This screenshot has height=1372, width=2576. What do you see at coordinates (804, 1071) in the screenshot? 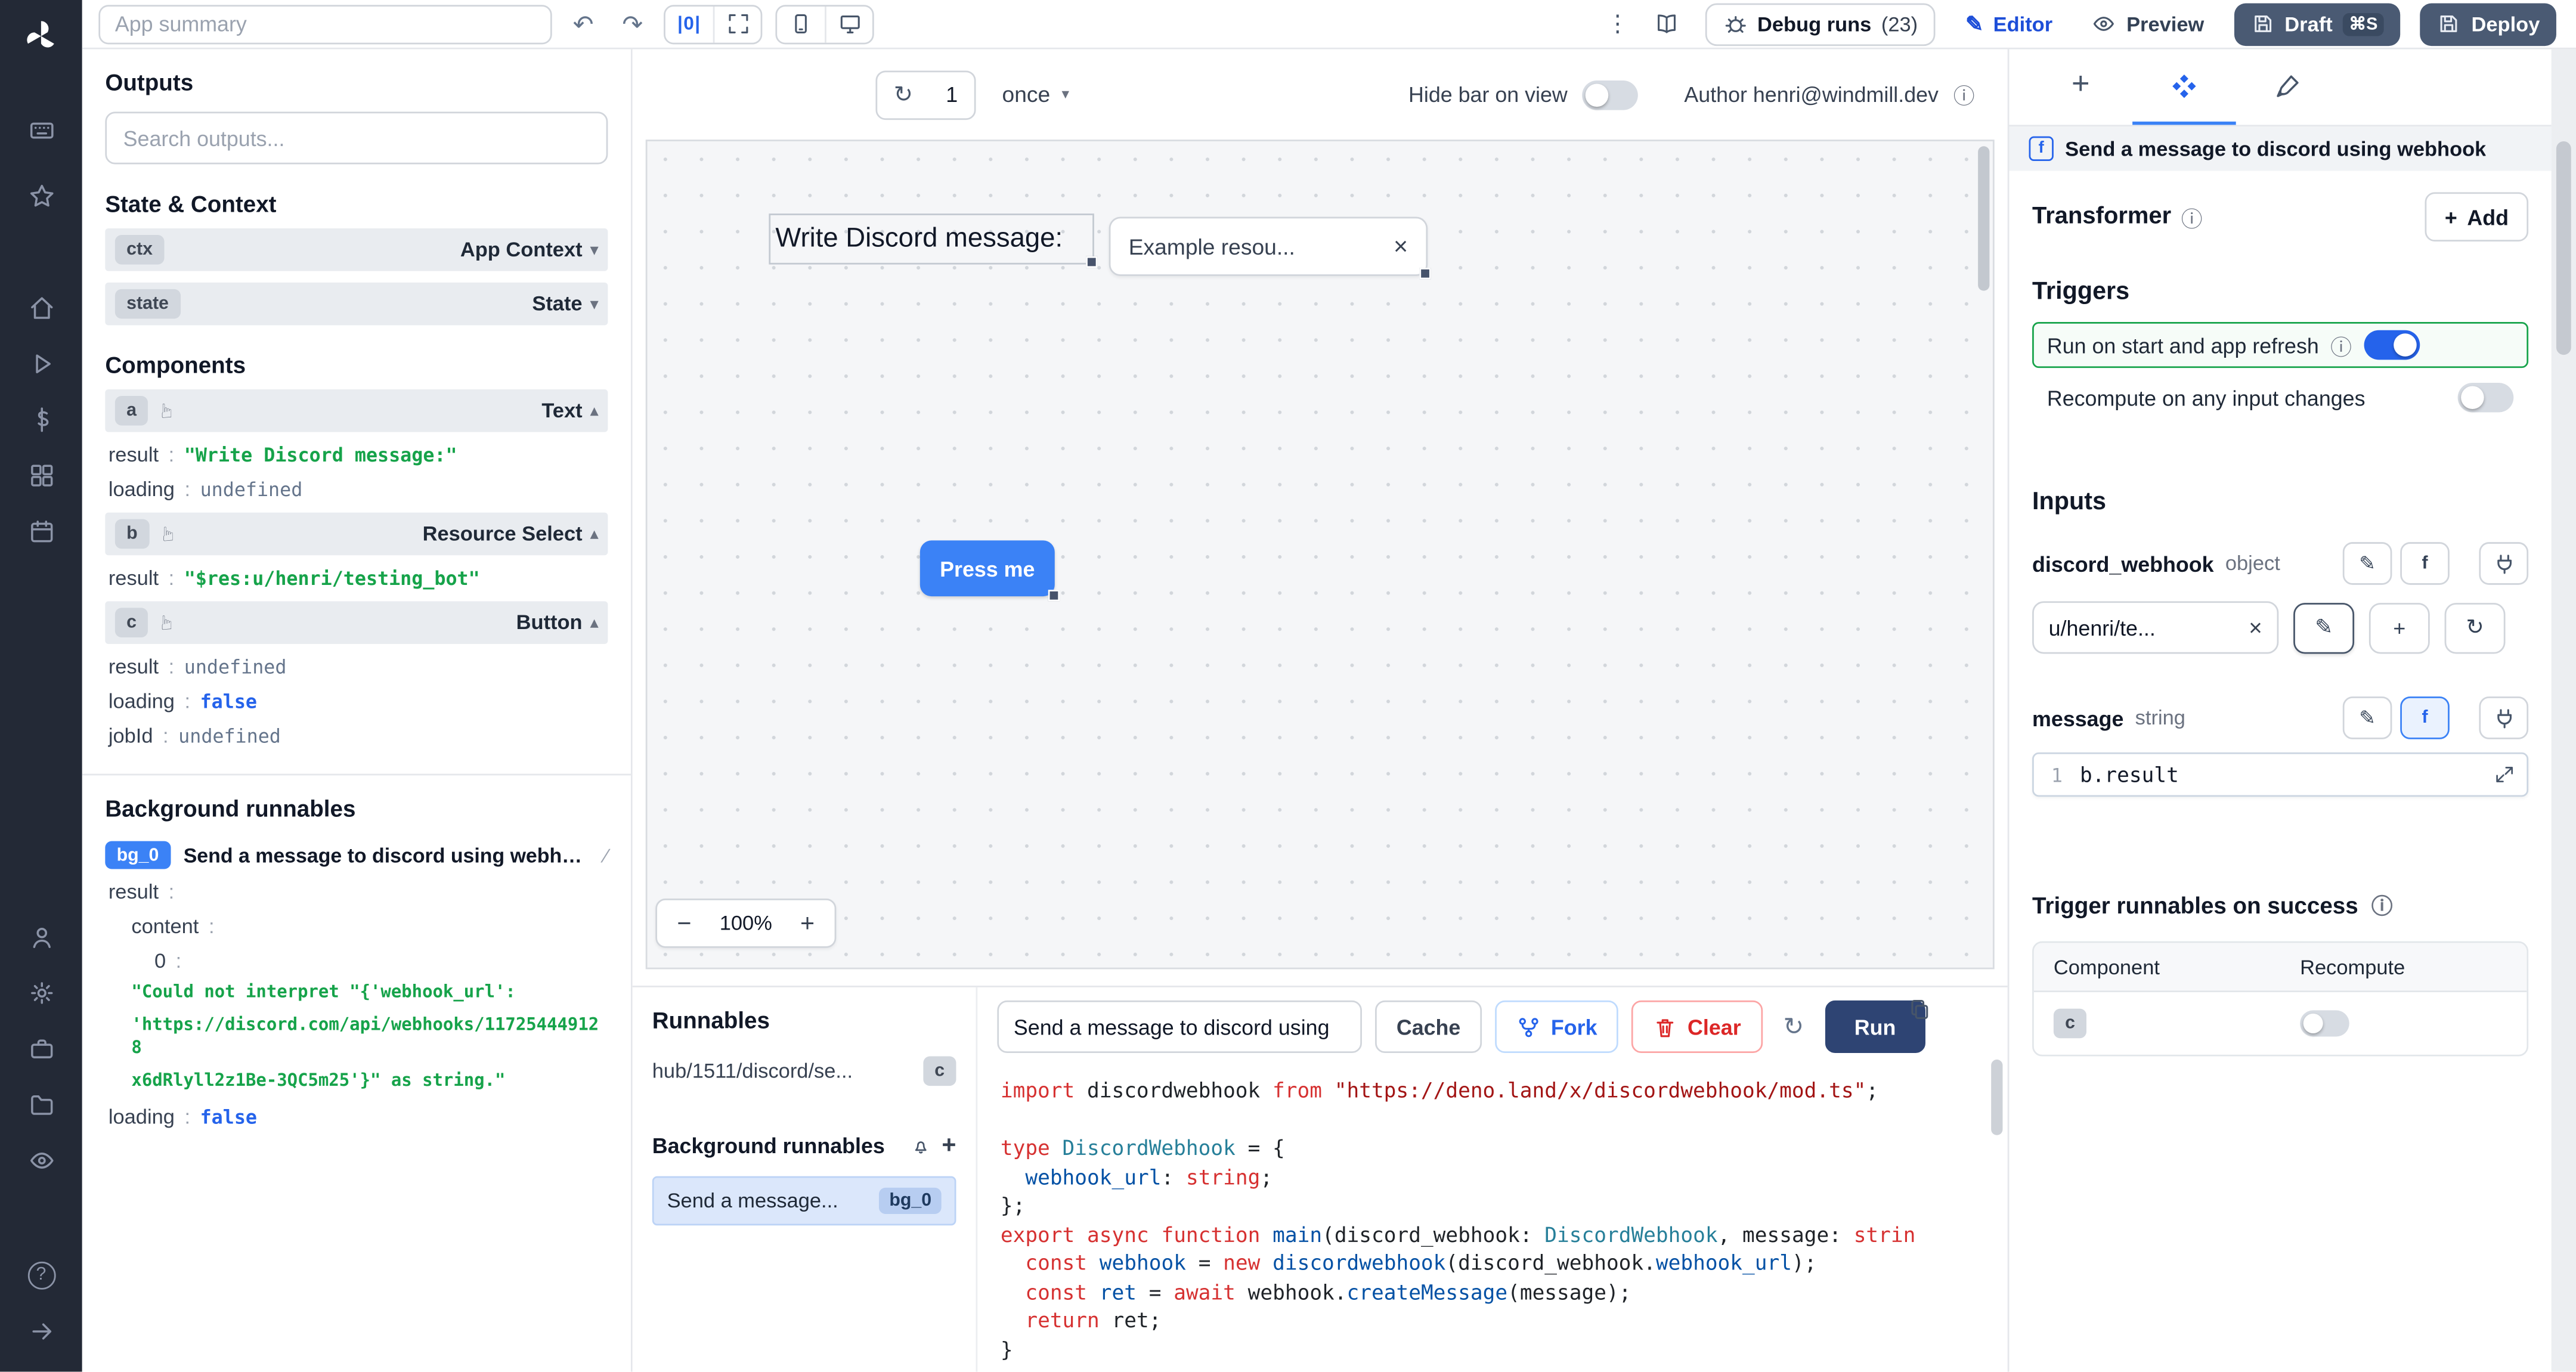
I see `runnable-item: hub/1511/discord/se... c` at bounding box center [804, 1071].